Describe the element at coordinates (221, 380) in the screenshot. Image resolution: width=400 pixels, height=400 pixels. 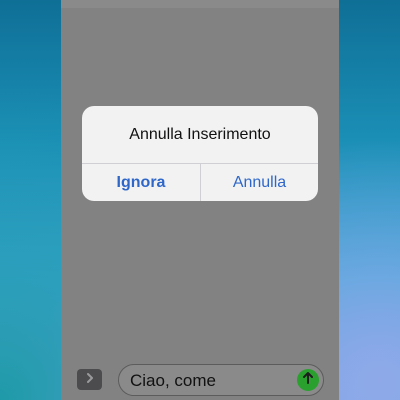
I see `message-input: Ciao, come` at that location.